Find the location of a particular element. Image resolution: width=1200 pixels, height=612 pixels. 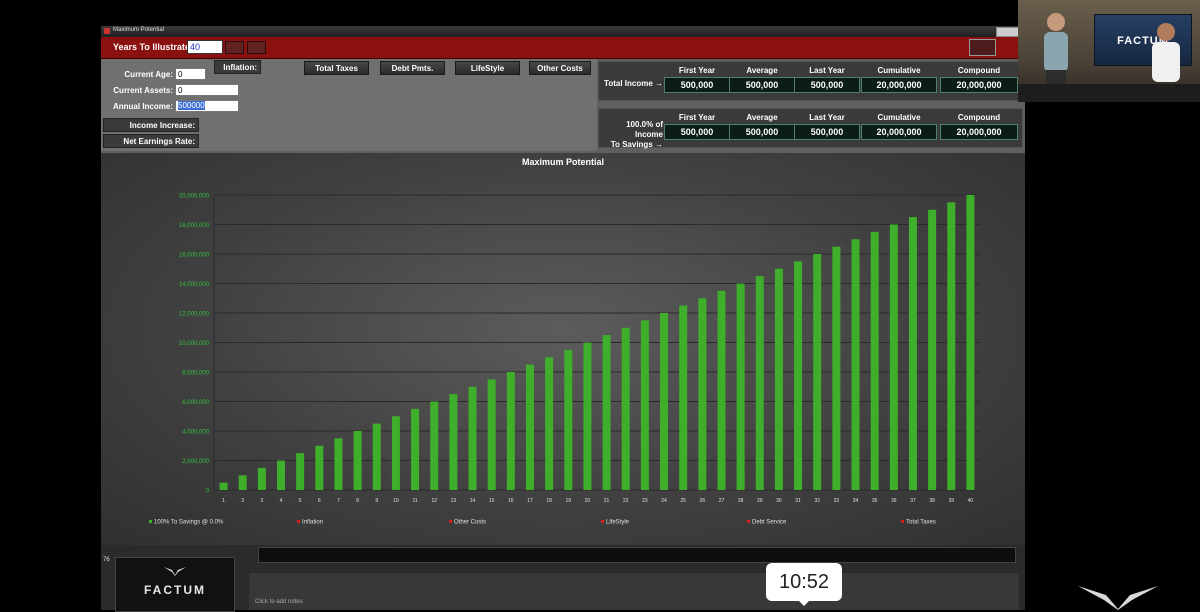

lower-panel: FACTUM 76 Click to add notes is located at coordinates (563, 578).